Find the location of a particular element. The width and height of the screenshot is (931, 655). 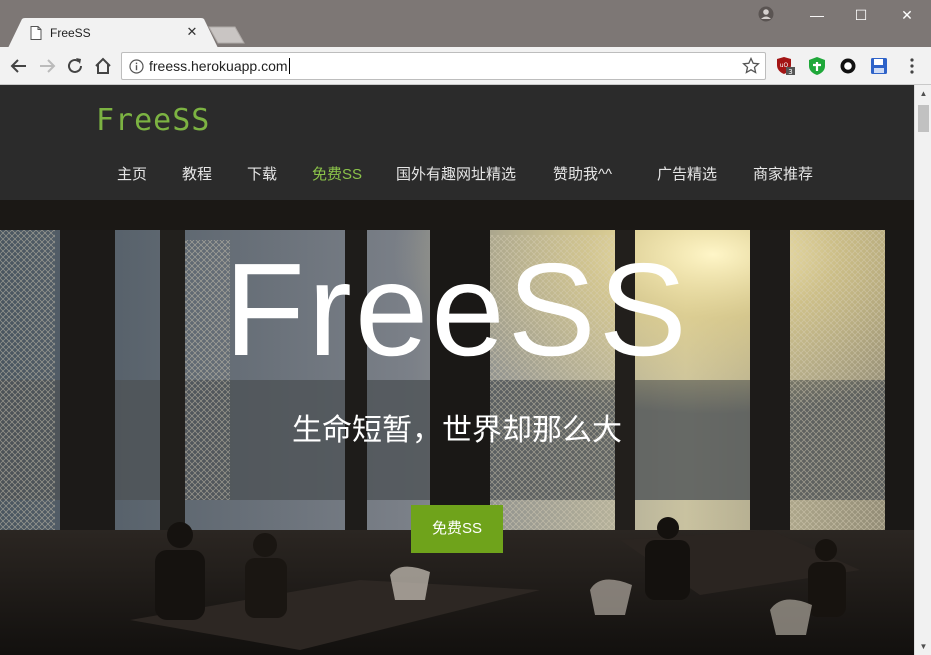

site-logo: FreeSS is located at coordinates (153, 120).